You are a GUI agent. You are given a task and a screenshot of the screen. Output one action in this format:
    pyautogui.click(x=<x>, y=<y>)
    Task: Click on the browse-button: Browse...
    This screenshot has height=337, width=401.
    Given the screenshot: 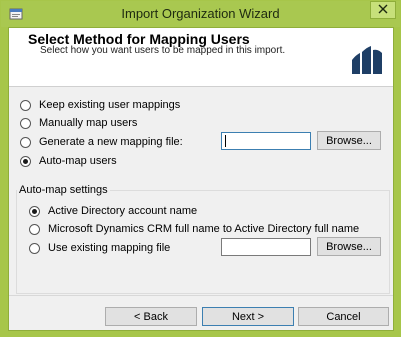 What is the action you would take?
    pyautogui.click(x=349, y=140)
    